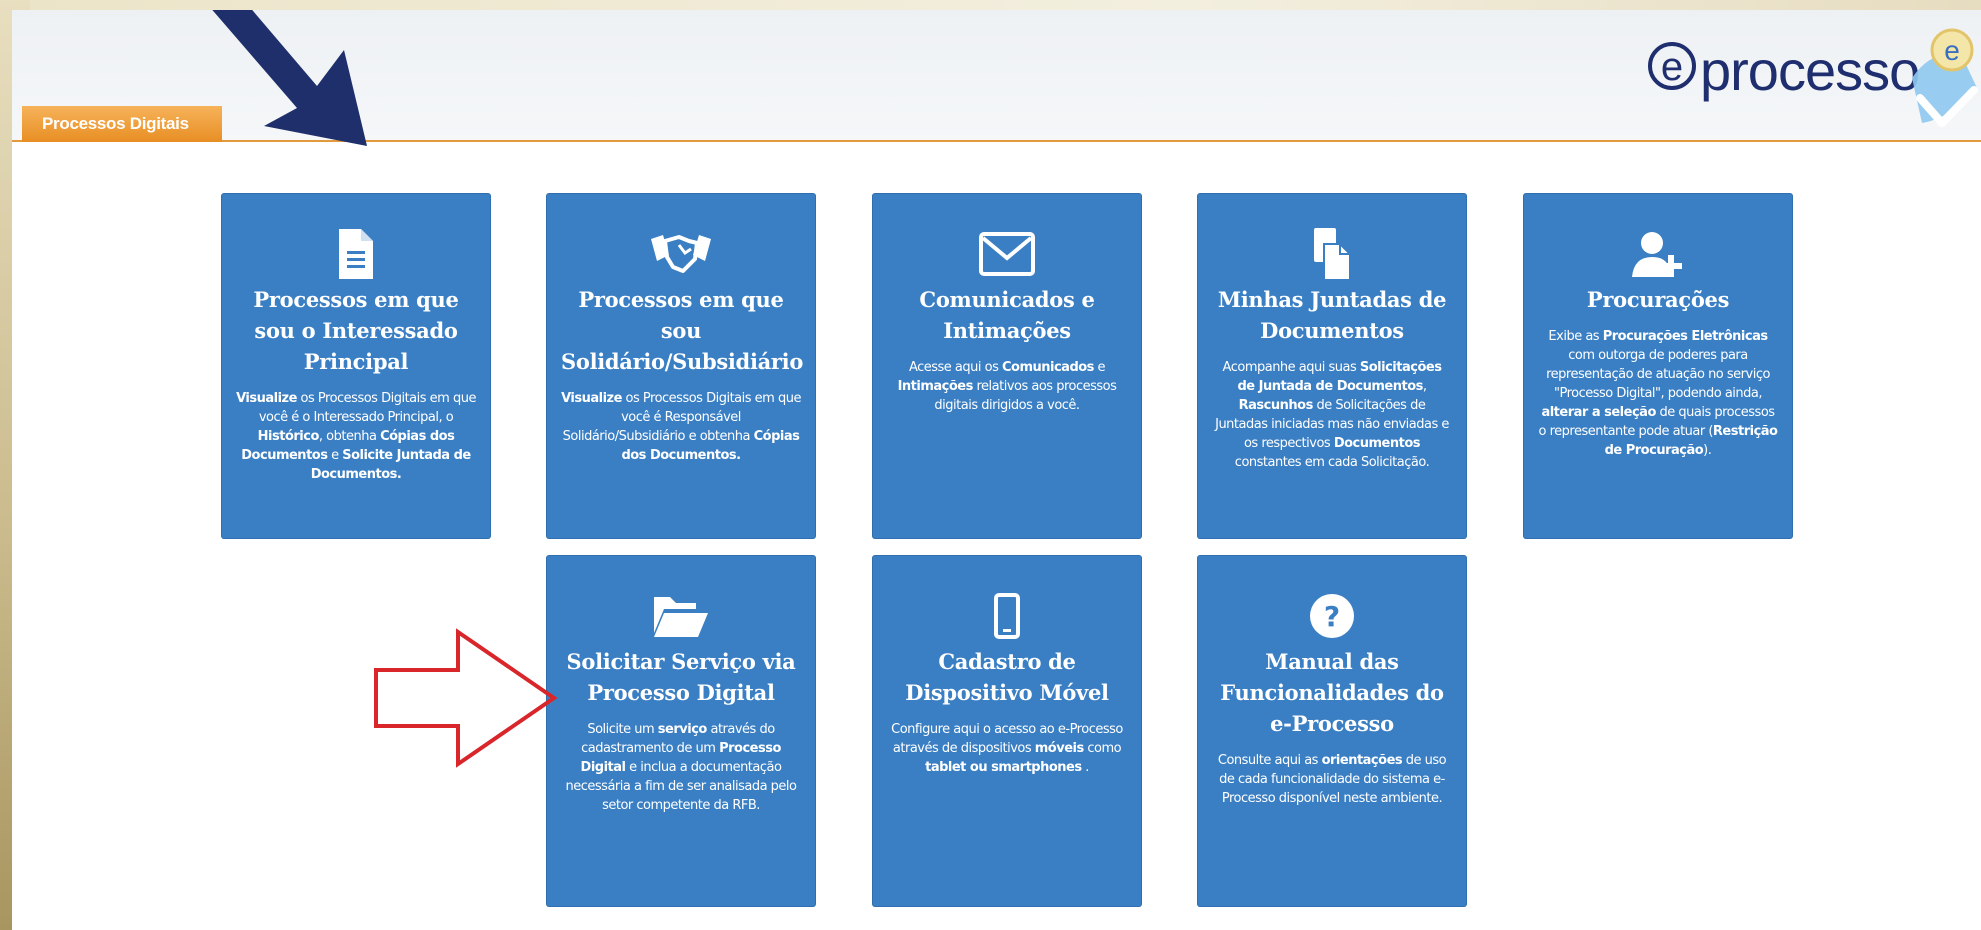 Image resolution: width=1981 pixels, height=930 pixels. Describe the element at coordinates (1102, 748) in the screenshot. I see `card-description-text: como` at that location.